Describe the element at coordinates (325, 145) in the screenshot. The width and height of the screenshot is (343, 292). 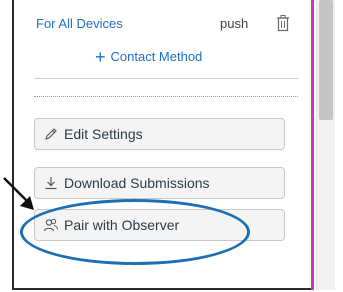
I see `scrollbar` at that location.